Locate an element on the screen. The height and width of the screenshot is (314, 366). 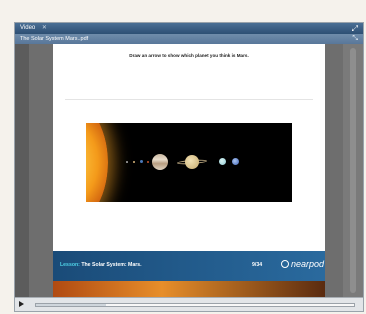
planet-earth is located at coordinates (141, 161).